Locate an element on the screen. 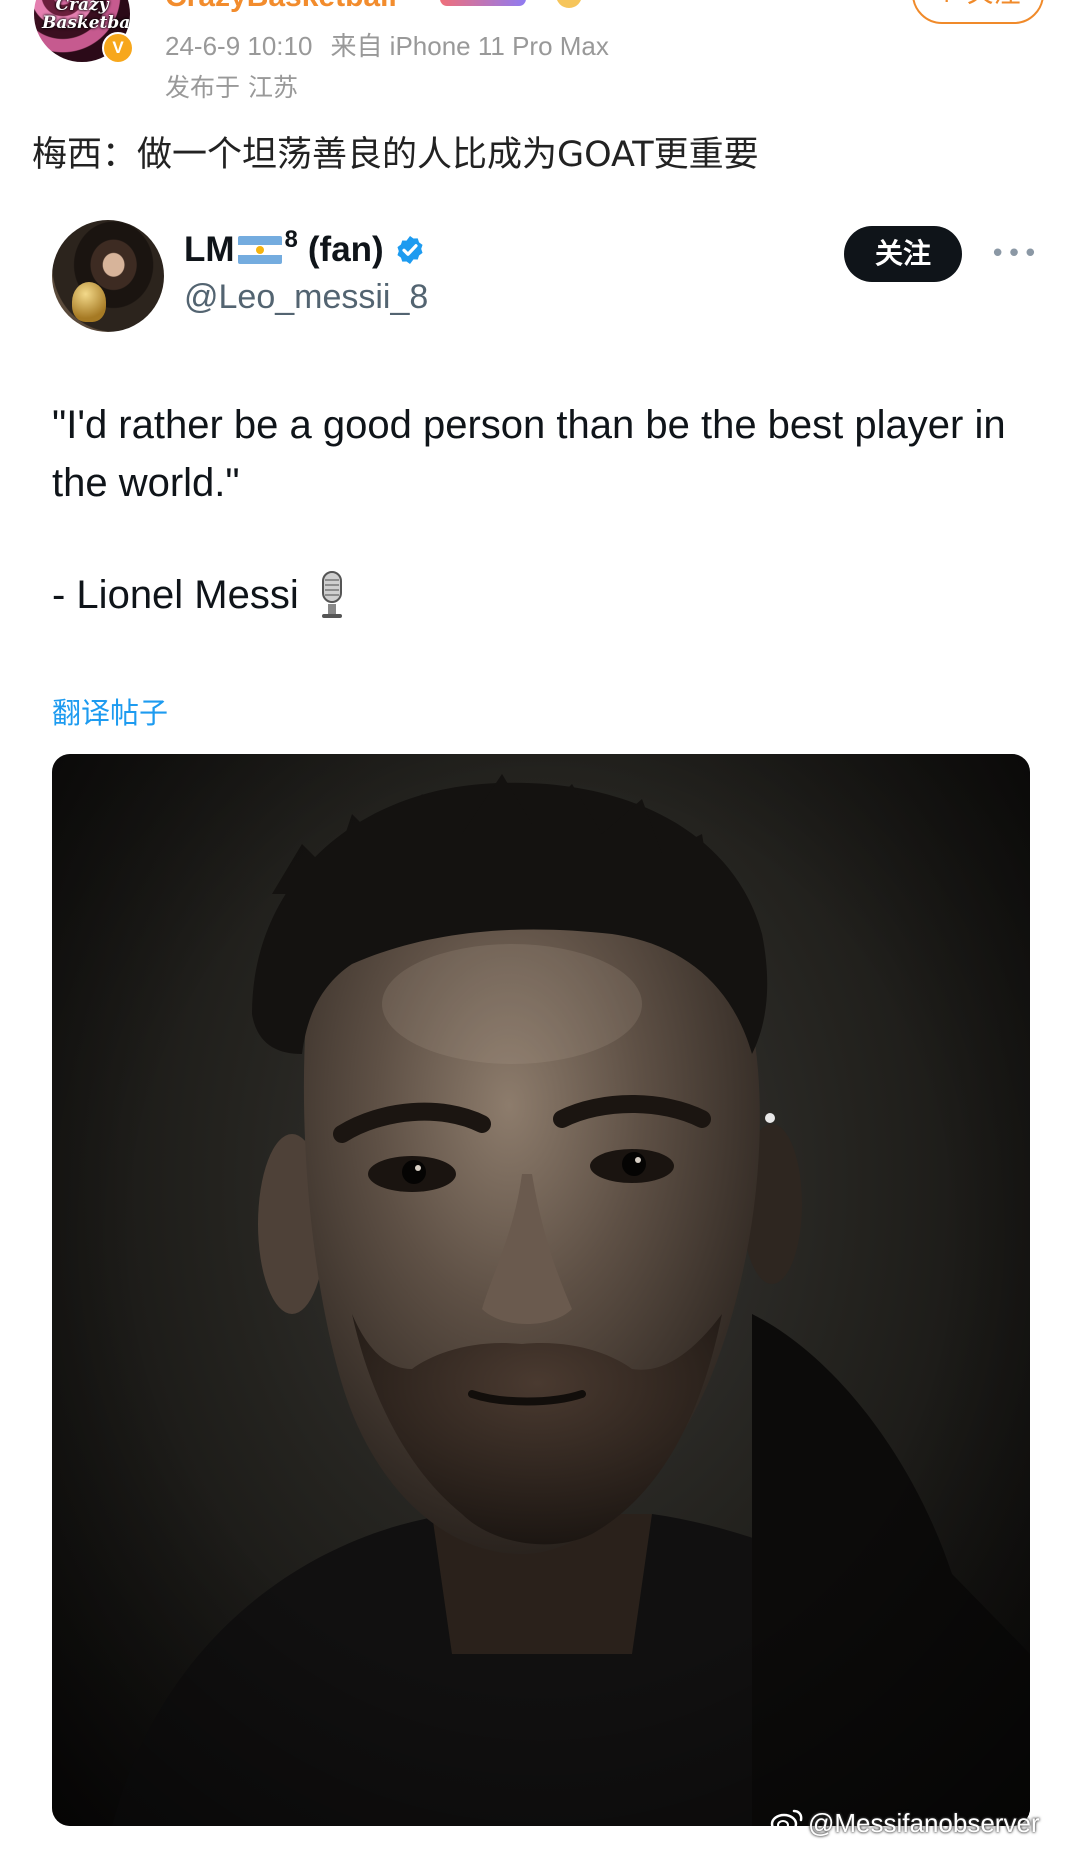  tweet-display-name: LM 8 (fan) is located at coordinates (305, 248).